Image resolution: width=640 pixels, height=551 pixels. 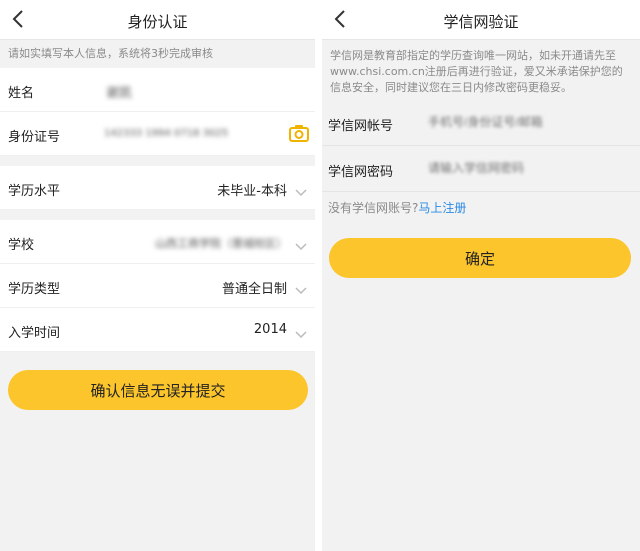 I want to click on password-field-row: 学信网密码, so click(x=481, y=169).